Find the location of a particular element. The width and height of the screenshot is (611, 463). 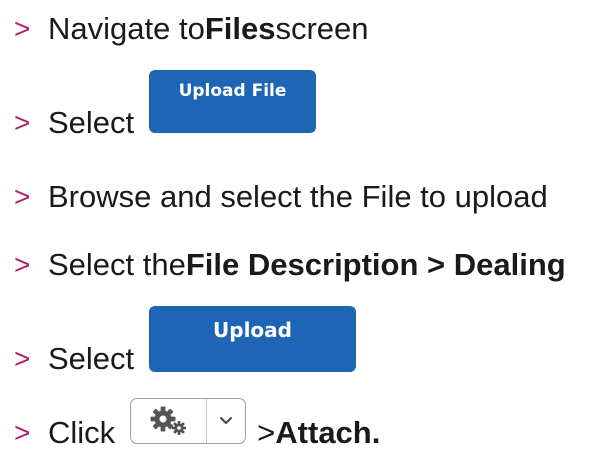

step-tail-text: screen is located at coordinates (322, 28).